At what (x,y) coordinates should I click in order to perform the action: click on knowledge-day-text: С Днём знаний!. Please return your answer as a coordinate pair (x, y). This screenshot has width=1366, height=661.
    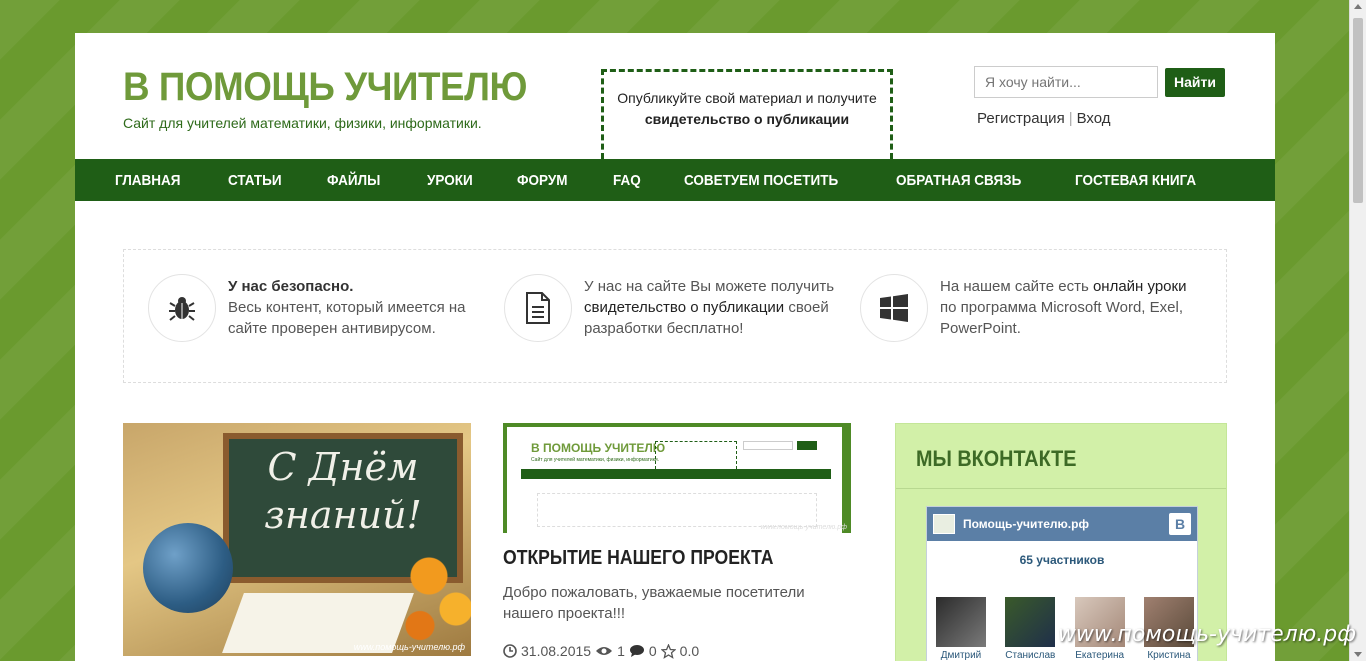
    Looking at the image, I should click on (343, 491).